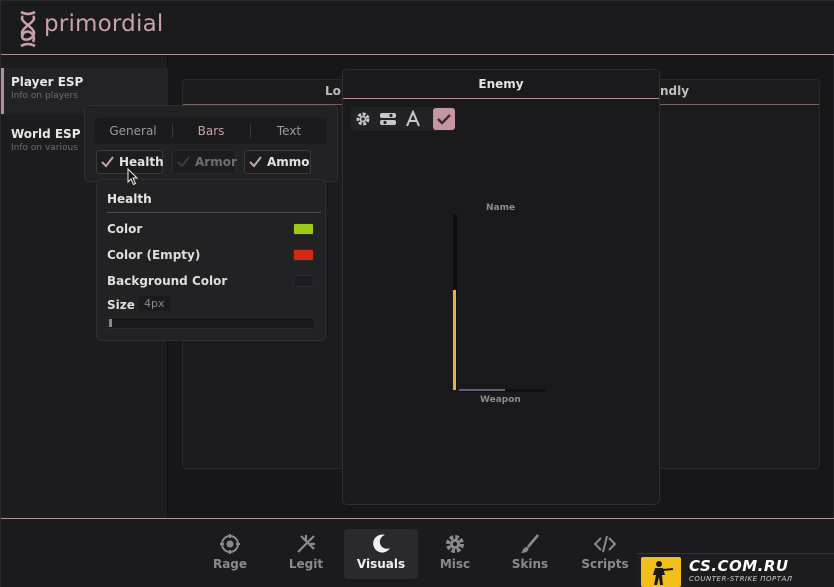 The width and height of the screenshot is (834, 587). Describe the element at coordinates (306, 564) in the screenshot. I see `nav-label: Legit` at that location.